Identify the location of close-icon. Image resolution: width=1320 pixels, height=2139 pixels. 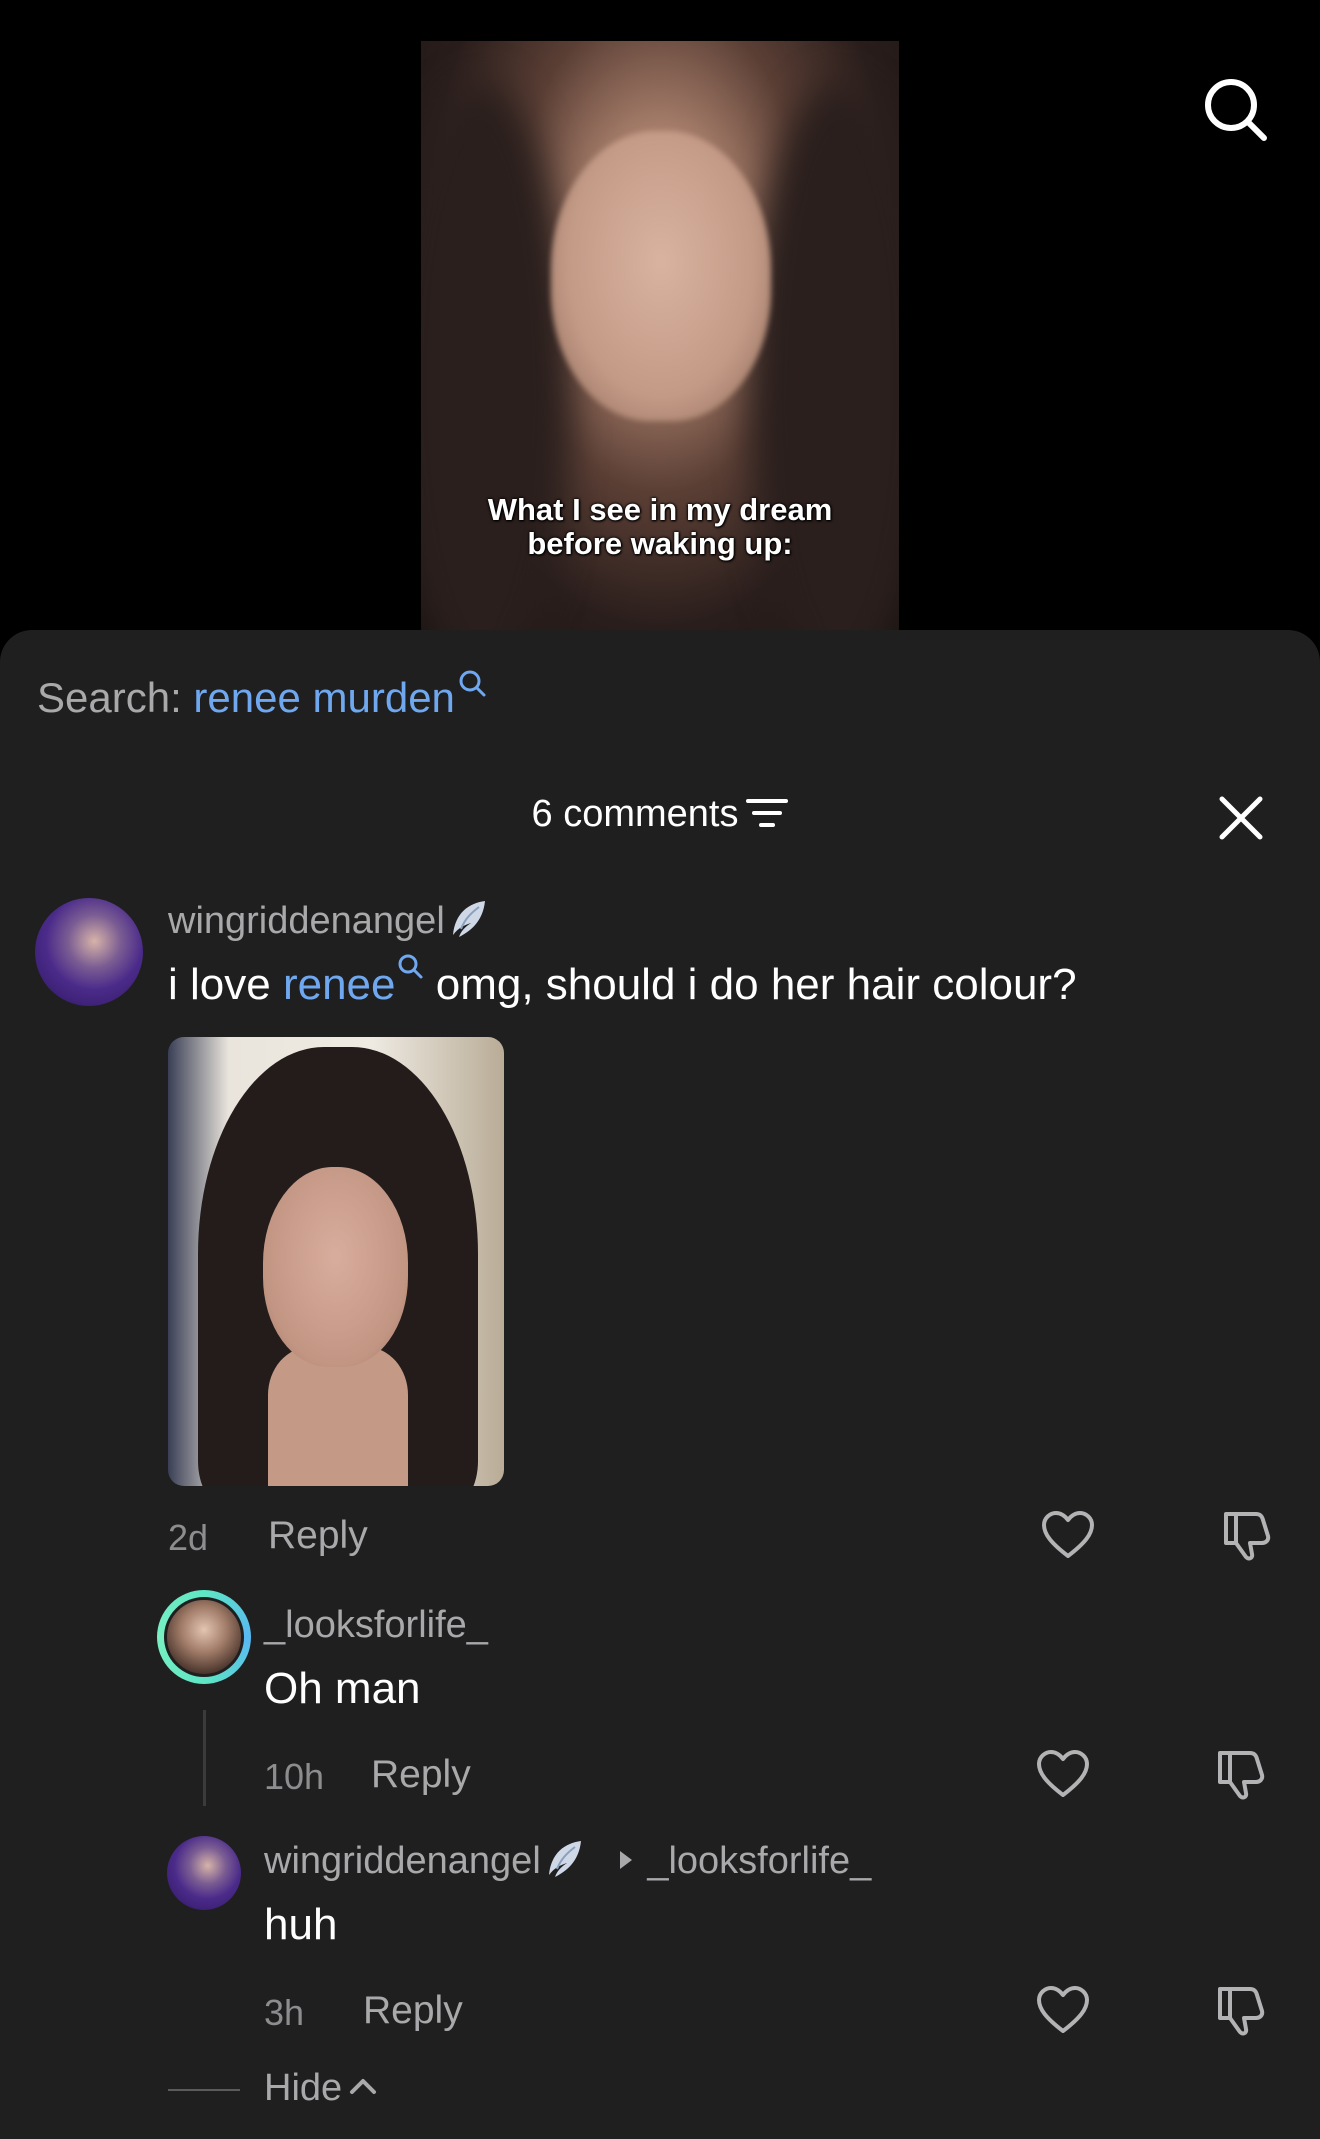
(1241, 818).